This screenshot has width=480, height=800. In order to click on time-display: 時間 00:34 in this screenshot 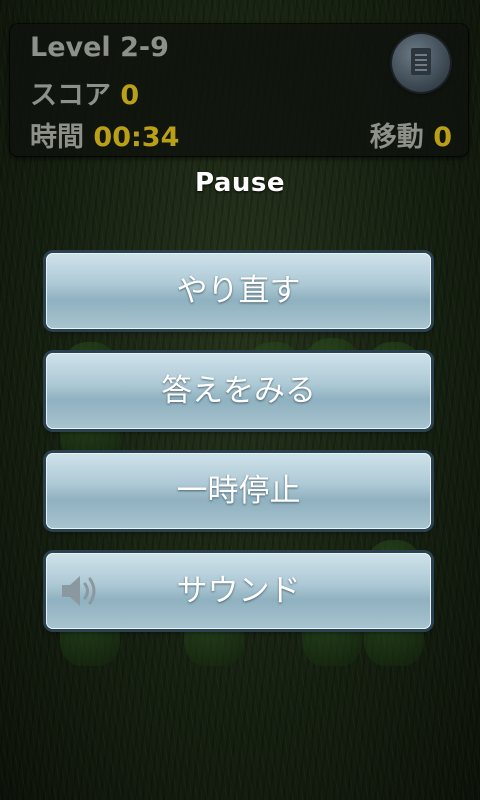, I will do `click(104, 134)`.